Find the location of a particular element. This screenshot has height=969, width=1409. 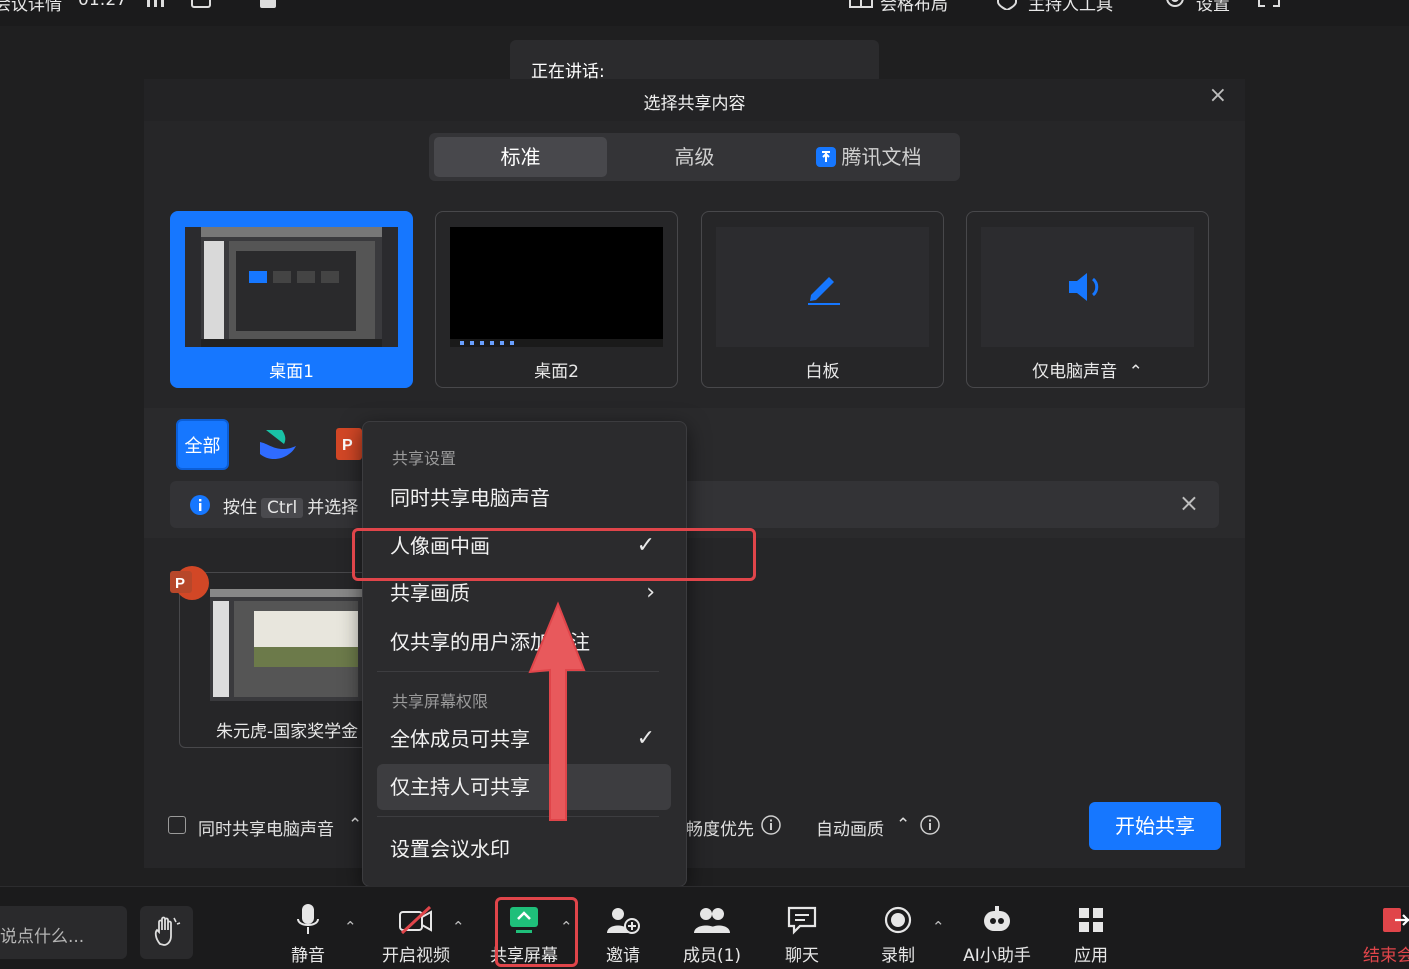

members-icon is located at coordinates (712, 920).